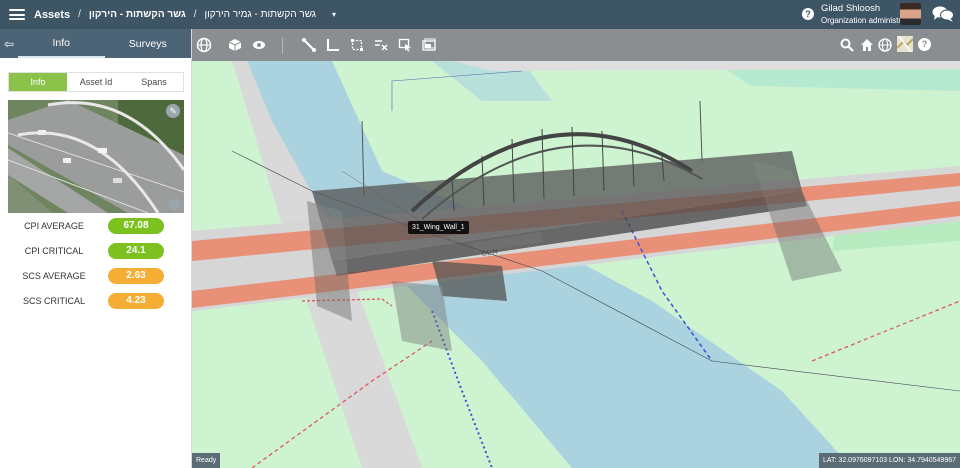  What do you see at coordinates (38, 82) in the screenshot?
I see `subtab-info: Info` at bounding box center [38, 82].